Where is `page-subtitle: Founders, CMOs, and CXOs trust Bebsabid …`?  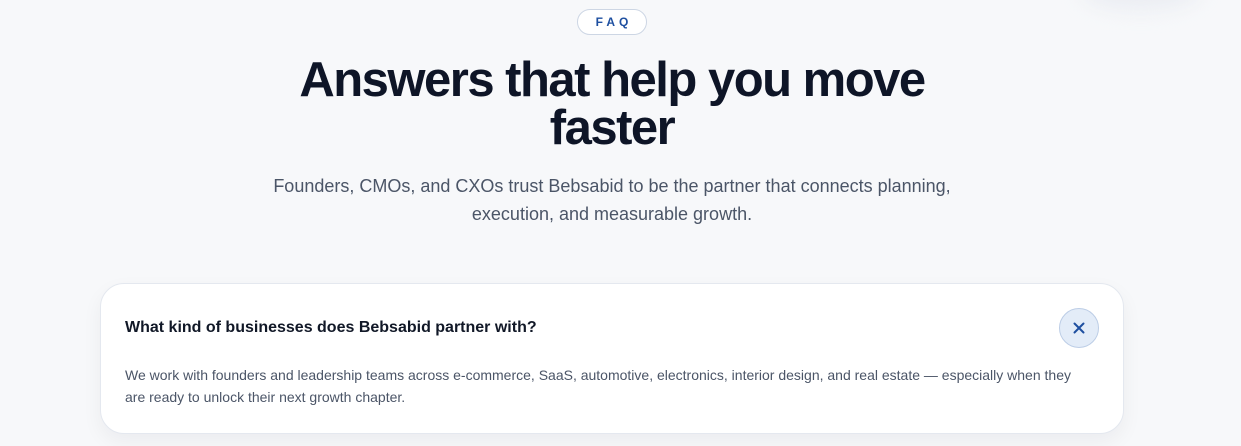 page-subtitle: Founders, CMOs, and CXOs trust Bebsabid … is located at coordinates (612, 200).